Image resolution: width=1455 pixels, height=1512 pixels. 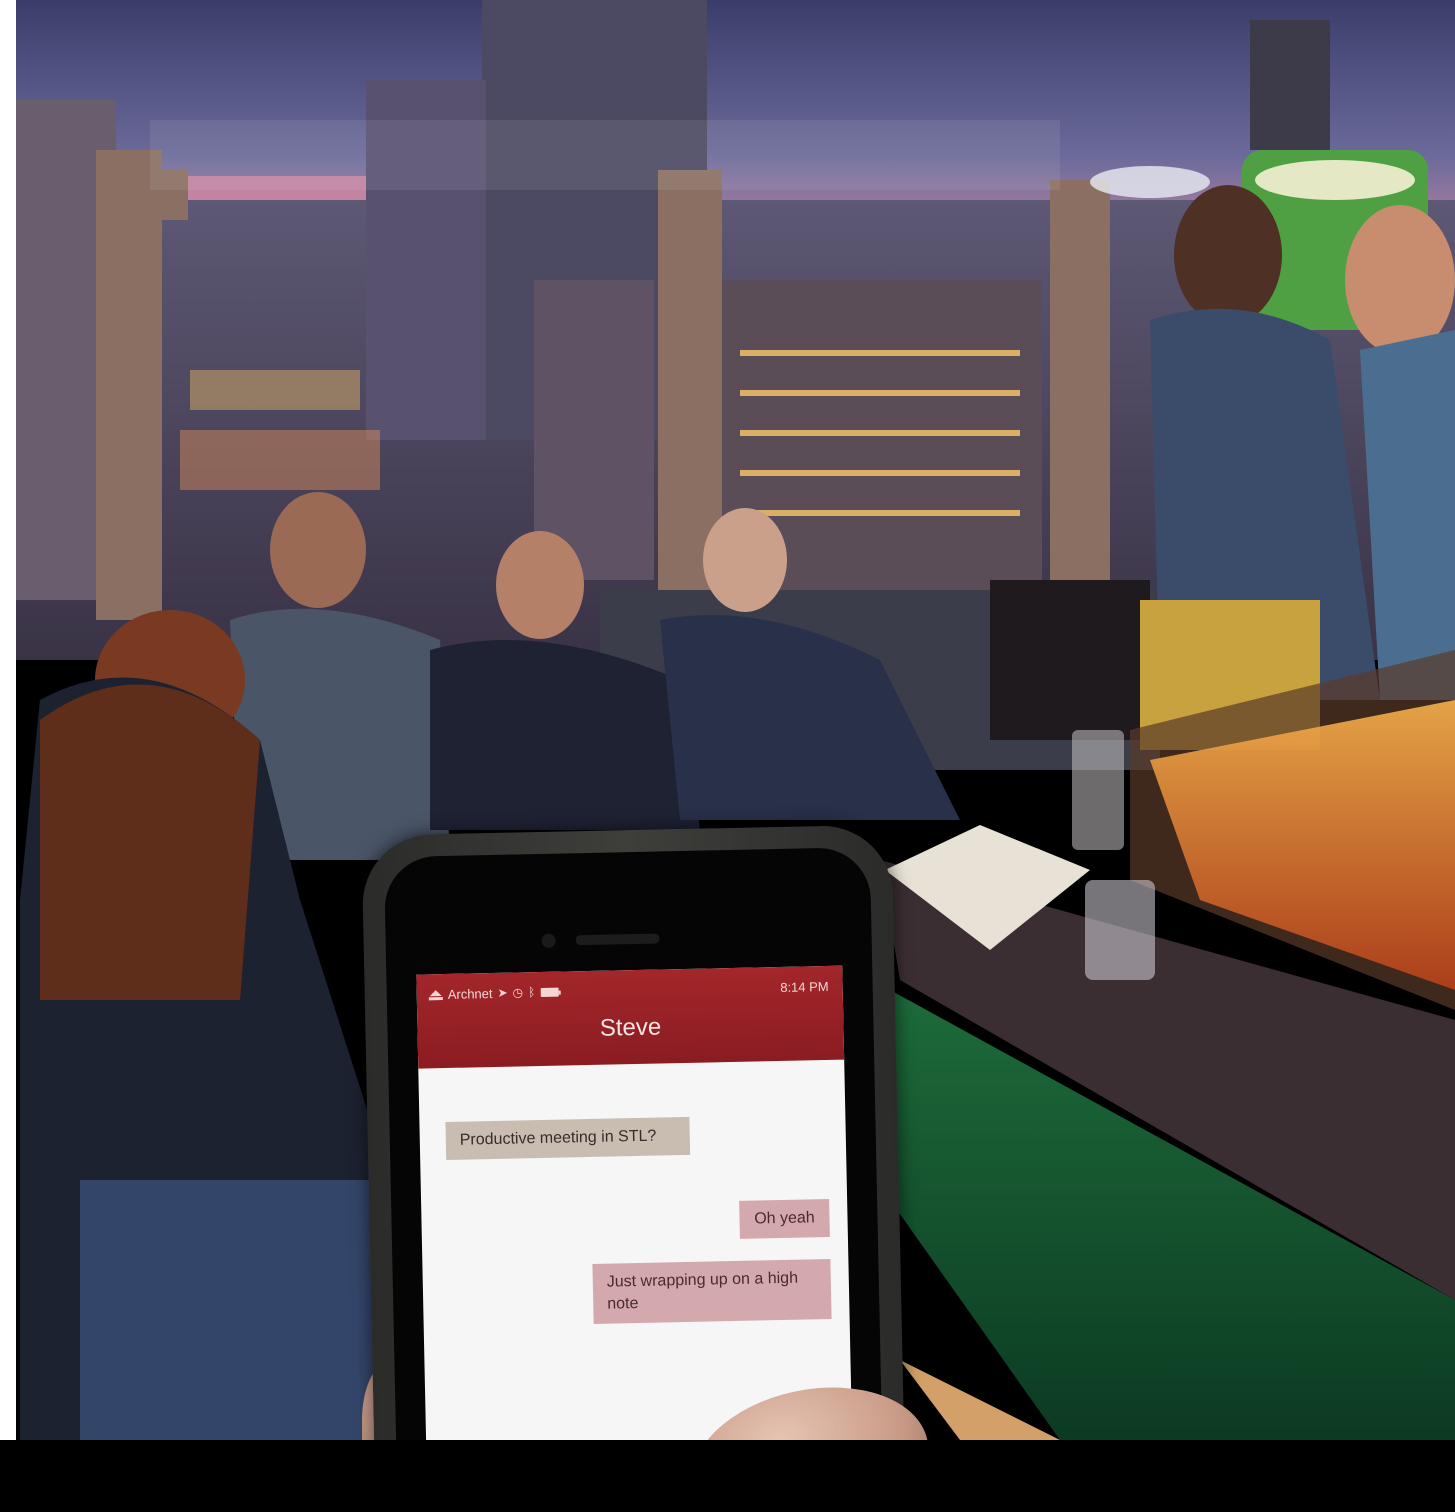 I want to click on contact-name: Steve, so click(x=630, y=1028).